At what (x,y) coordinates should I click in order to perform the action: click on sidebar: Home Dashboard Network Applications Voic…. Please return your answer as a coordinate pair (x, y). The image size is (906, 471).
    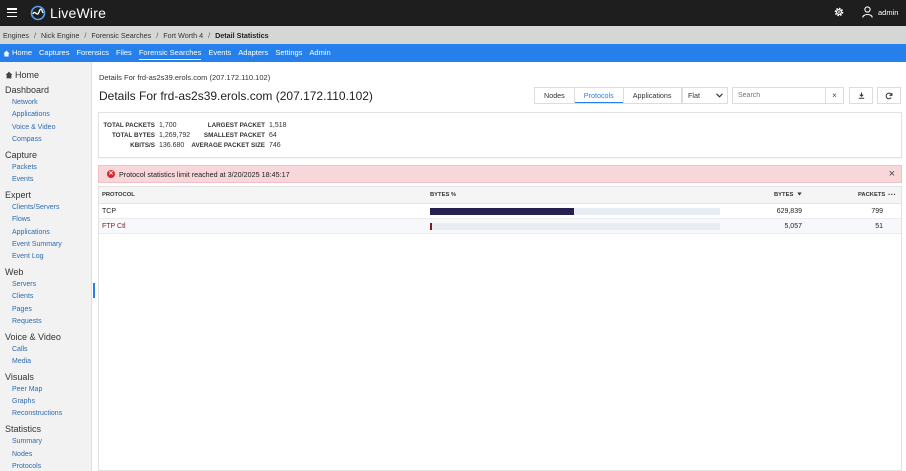
    Looking at the image, I should click on (46, 266).